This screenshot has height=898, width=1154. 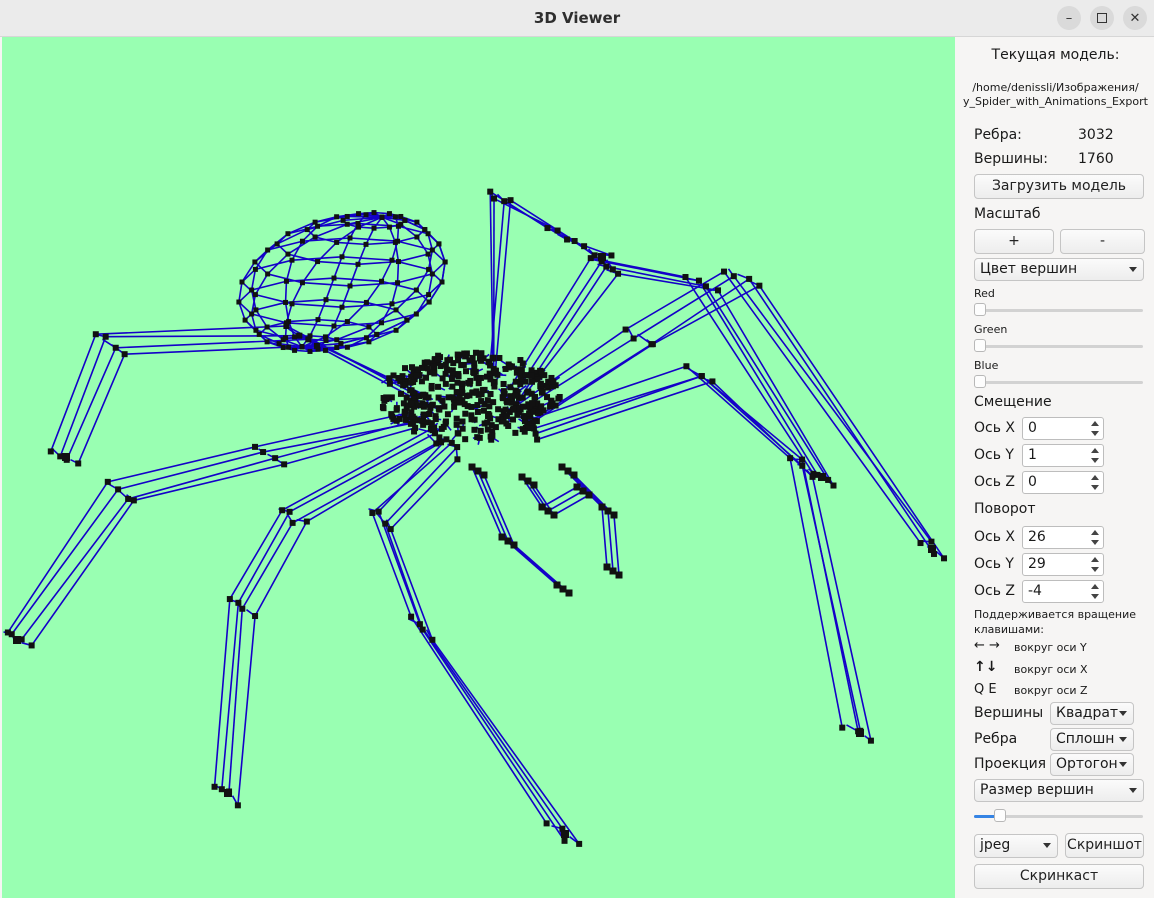 I want to click on load-model-button: Загрузить модель, so click(x=1059, y=186).